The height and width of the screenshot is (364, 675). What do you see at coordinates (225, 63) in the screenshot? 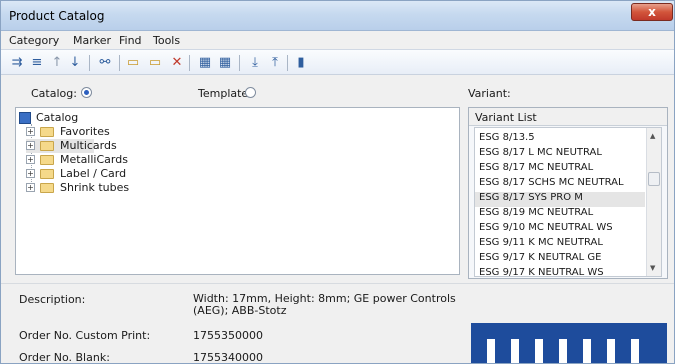
I see `card-icon: ▦` at bounding box center [225, 63].